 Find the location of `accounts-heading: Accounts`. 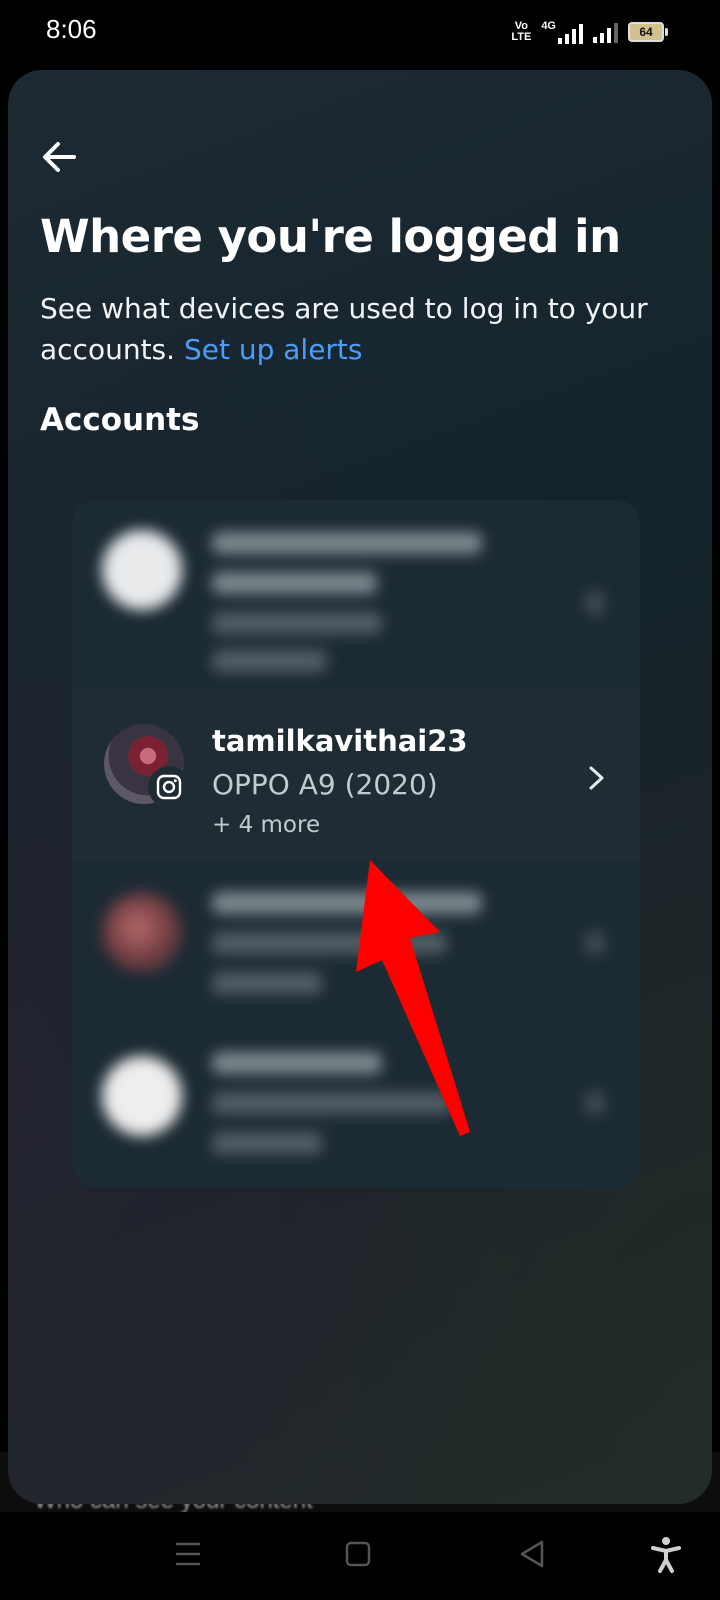

accounts-heading: Accounts is located at coordinates (120, 420).